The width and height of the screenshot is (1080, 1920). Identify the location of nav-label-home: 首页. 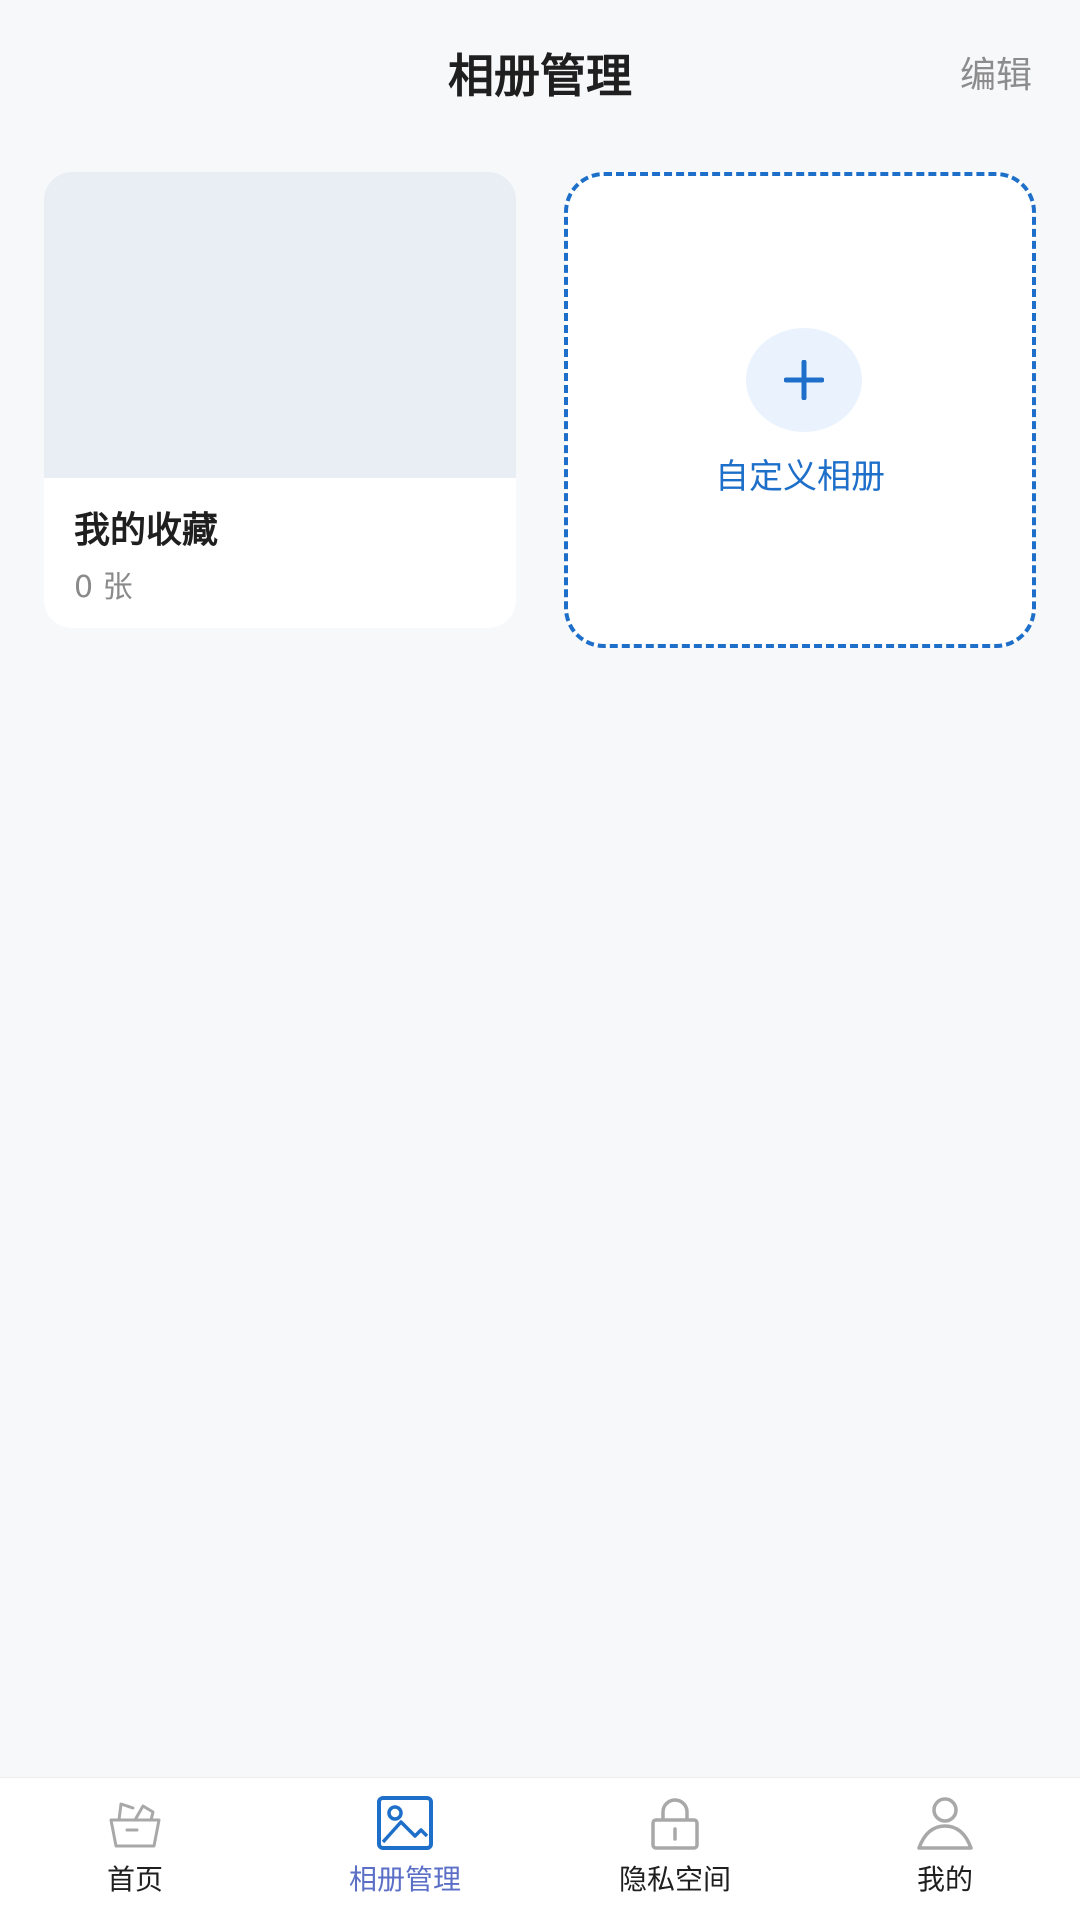
(134, 1879).